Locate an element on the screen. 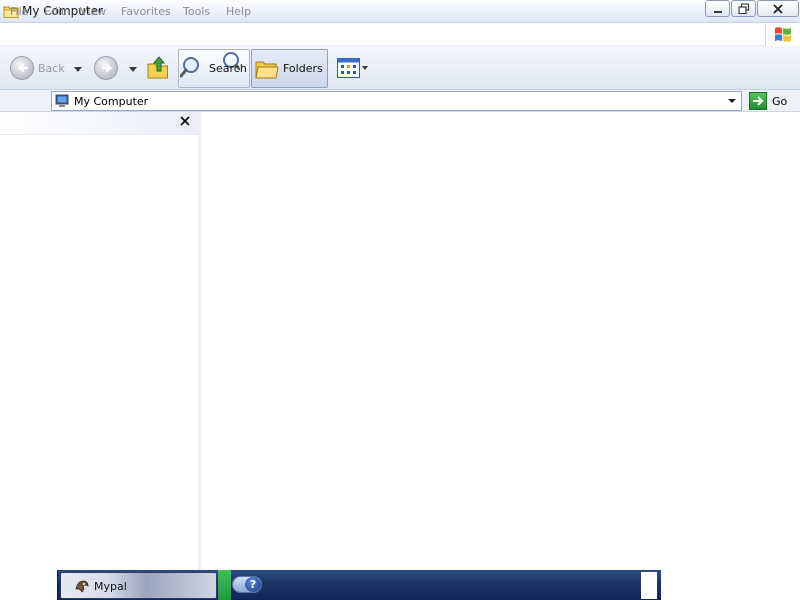 The image size is (800, 600). back-arrow-icon is located at coordinates (23, 68).